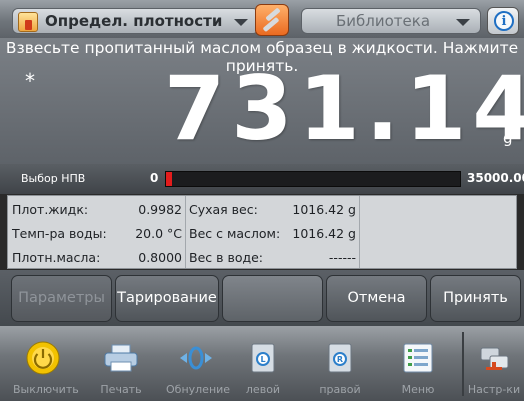 The image size is (524, 401). I want to click on library-dropdown-label: Библиотека, so click(383, 21).